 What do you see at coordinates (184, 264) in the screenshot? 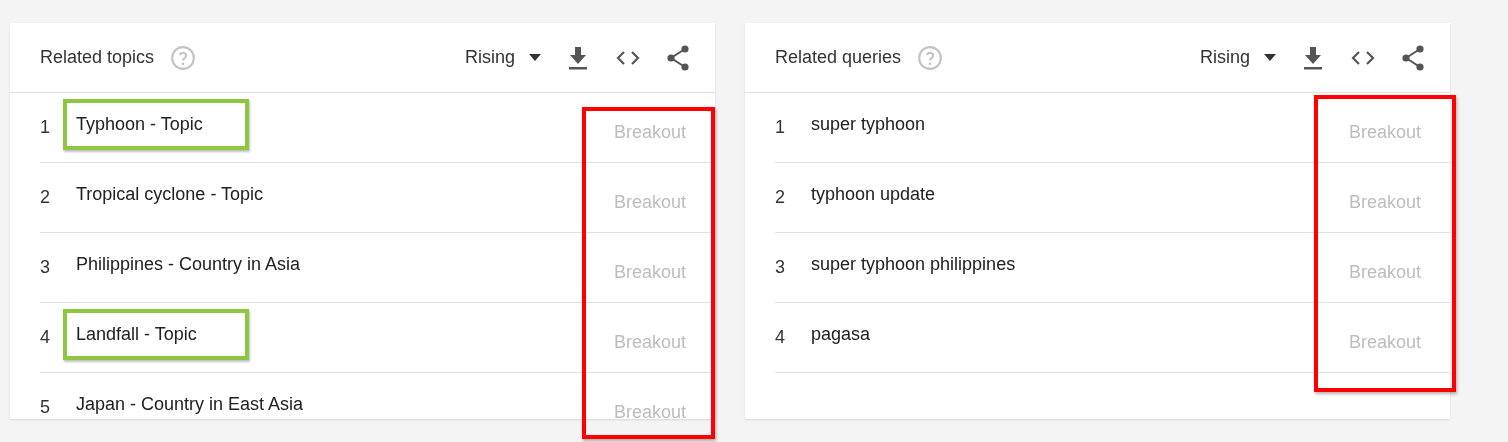
I see `item-label: Philippines - Country in Asia` at bounding box center [184, 264].